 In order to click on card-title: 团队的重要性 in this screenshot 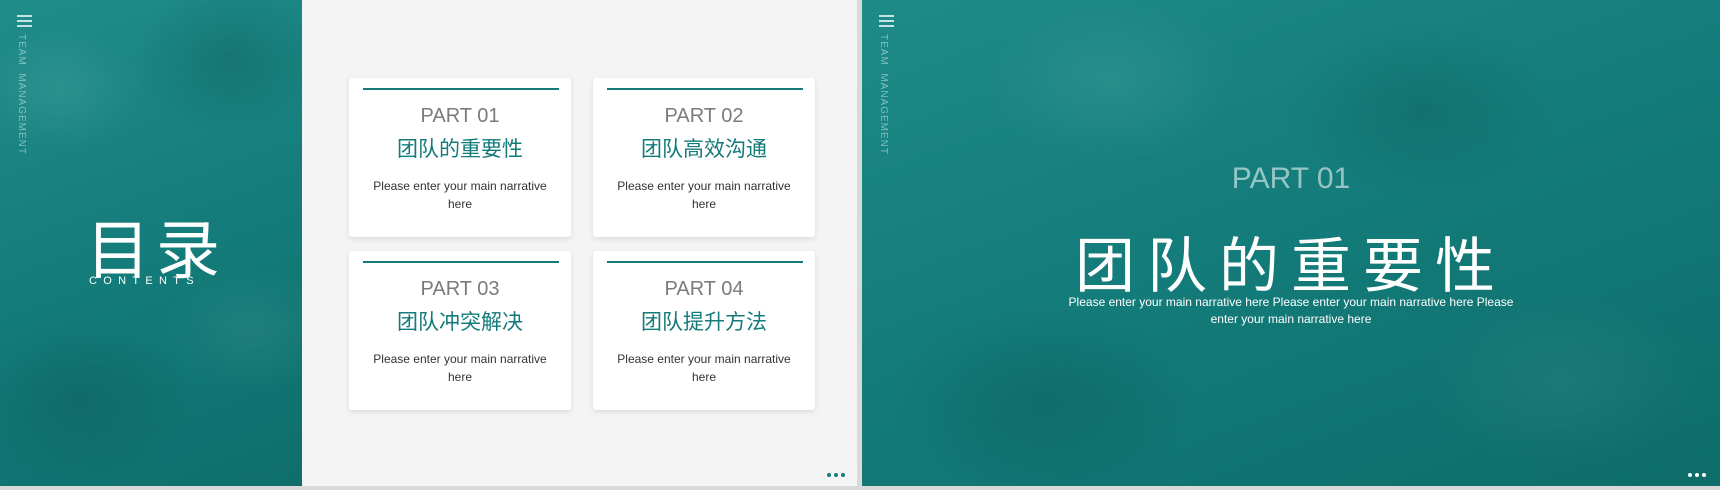, I will do `click(460, 149)`.